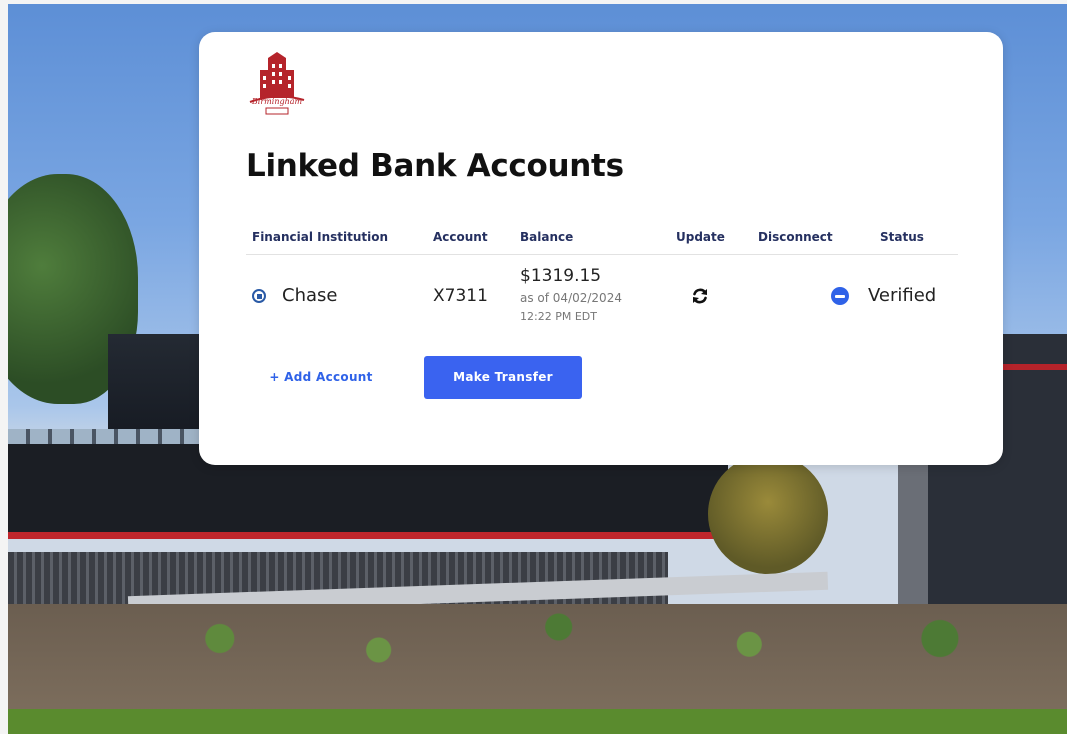  Describe the element at coordinates (435, 166) in the screenshot. I see `page-title: Linked Bank Accounts` at that location.